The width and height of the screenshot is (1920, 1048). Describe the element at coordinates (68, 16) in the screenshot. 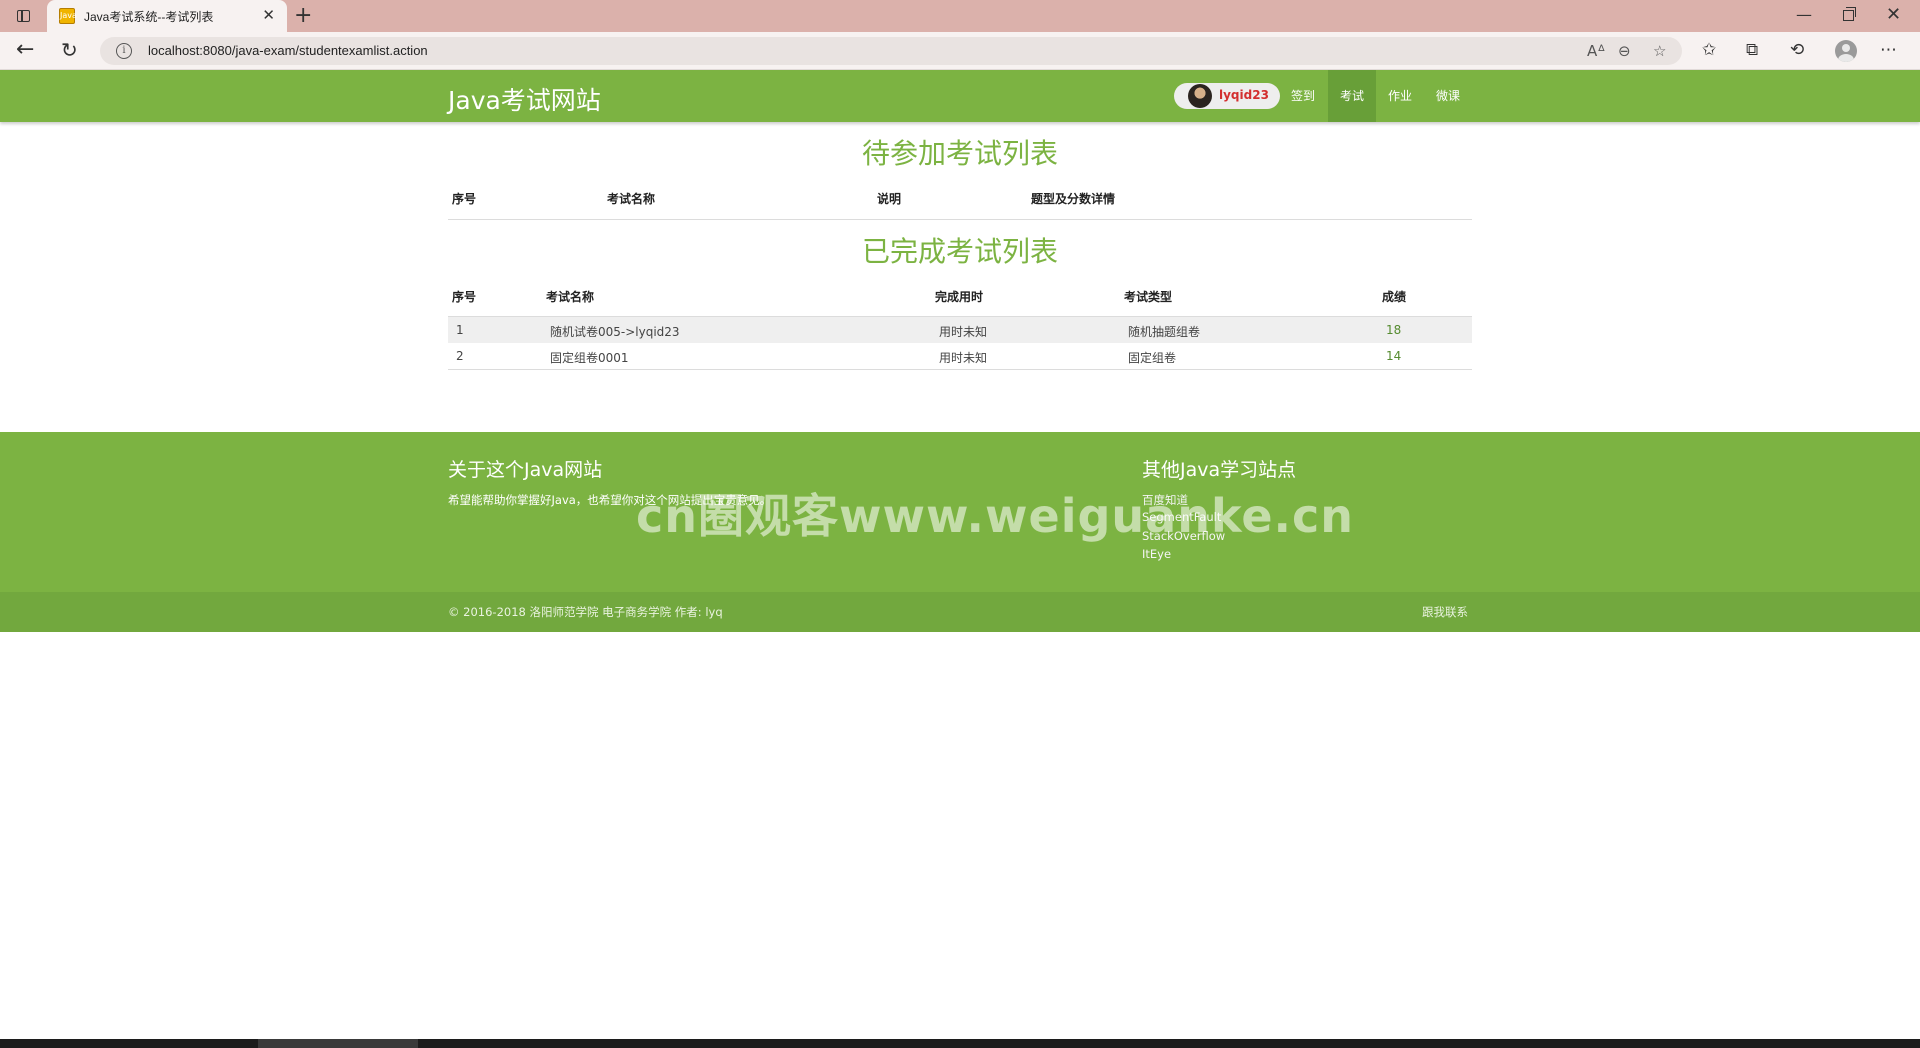

I see `java-favicon-icon: Java` at that location.